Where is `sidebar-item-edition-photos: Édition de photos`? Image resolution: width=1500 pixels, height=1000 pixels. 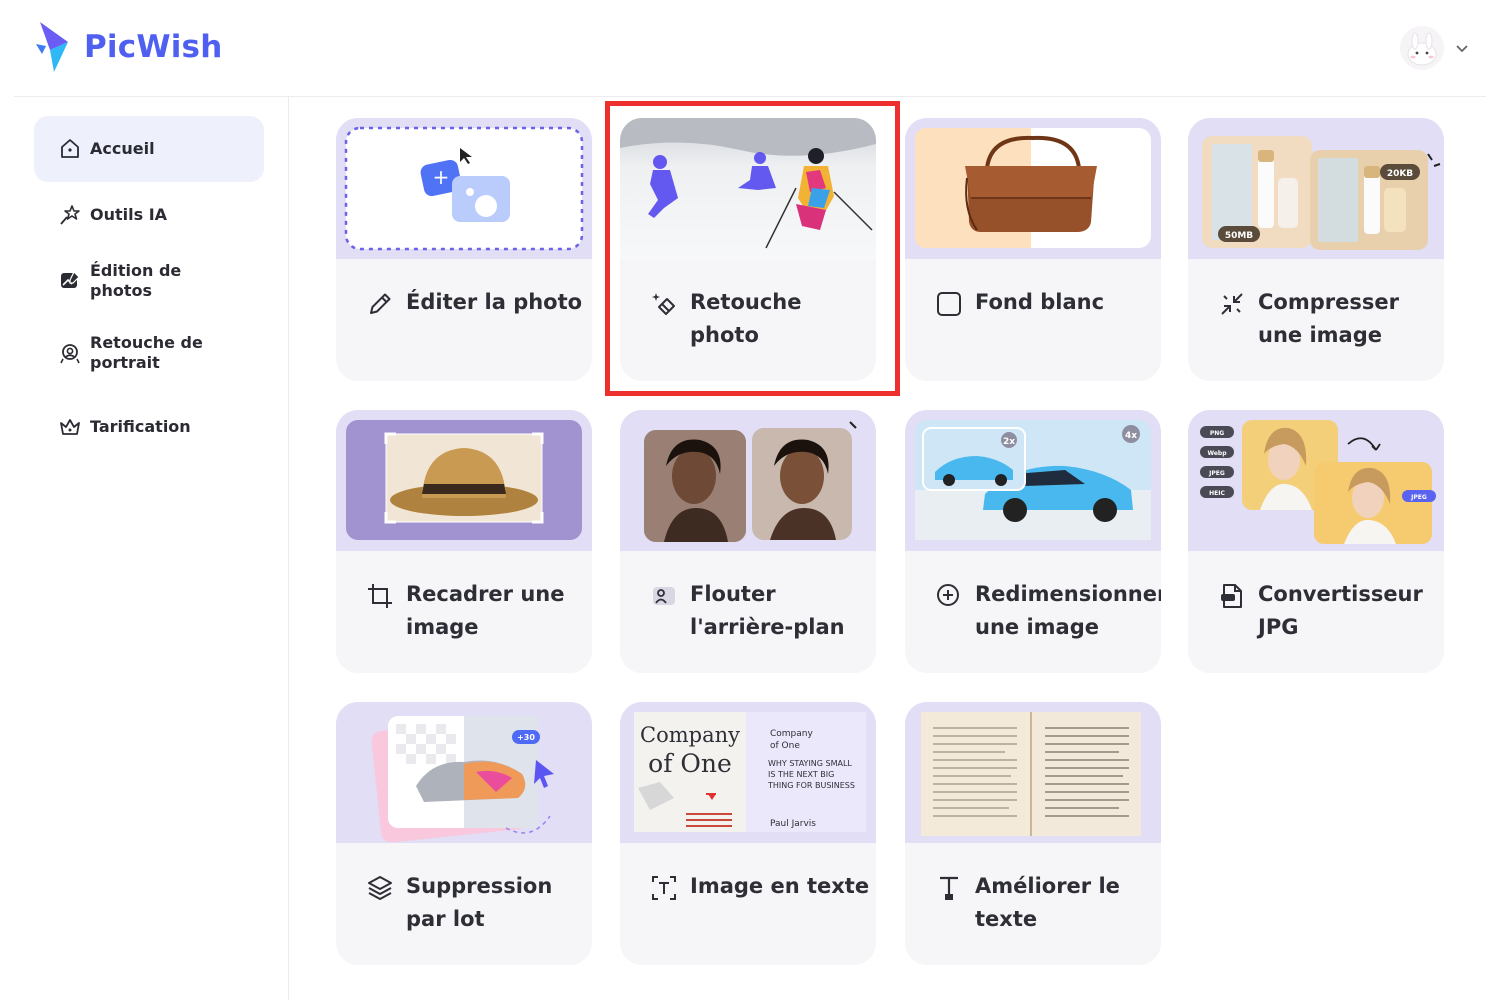 sidebar-item-edition-photos: Édition de photos is located at coordinates (149, 281).